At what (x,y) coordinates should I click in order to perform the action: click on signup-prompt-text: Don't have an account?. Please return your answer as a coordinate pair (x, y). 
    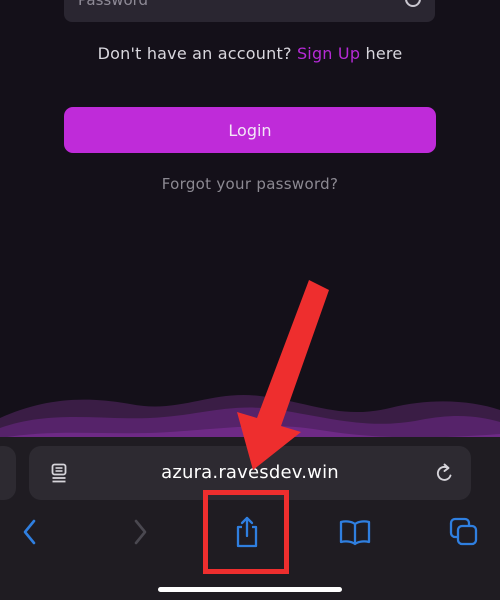
    Looking at the image, I should click on (194, 53).